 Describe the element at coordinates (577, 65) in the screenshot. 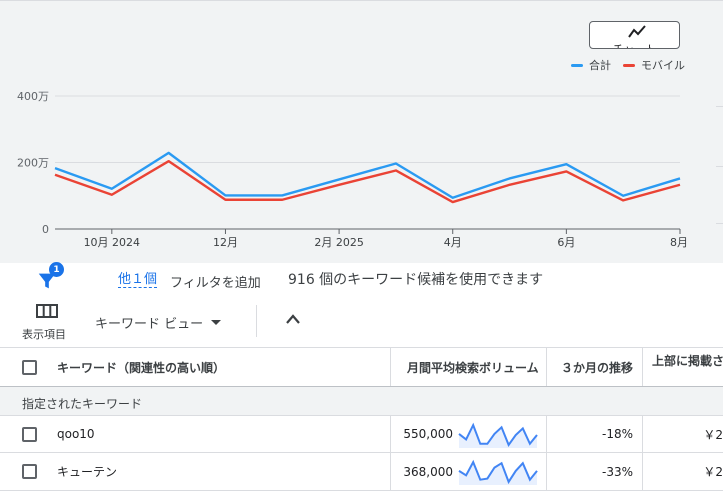

I see `legend-swatch-total` at that location.